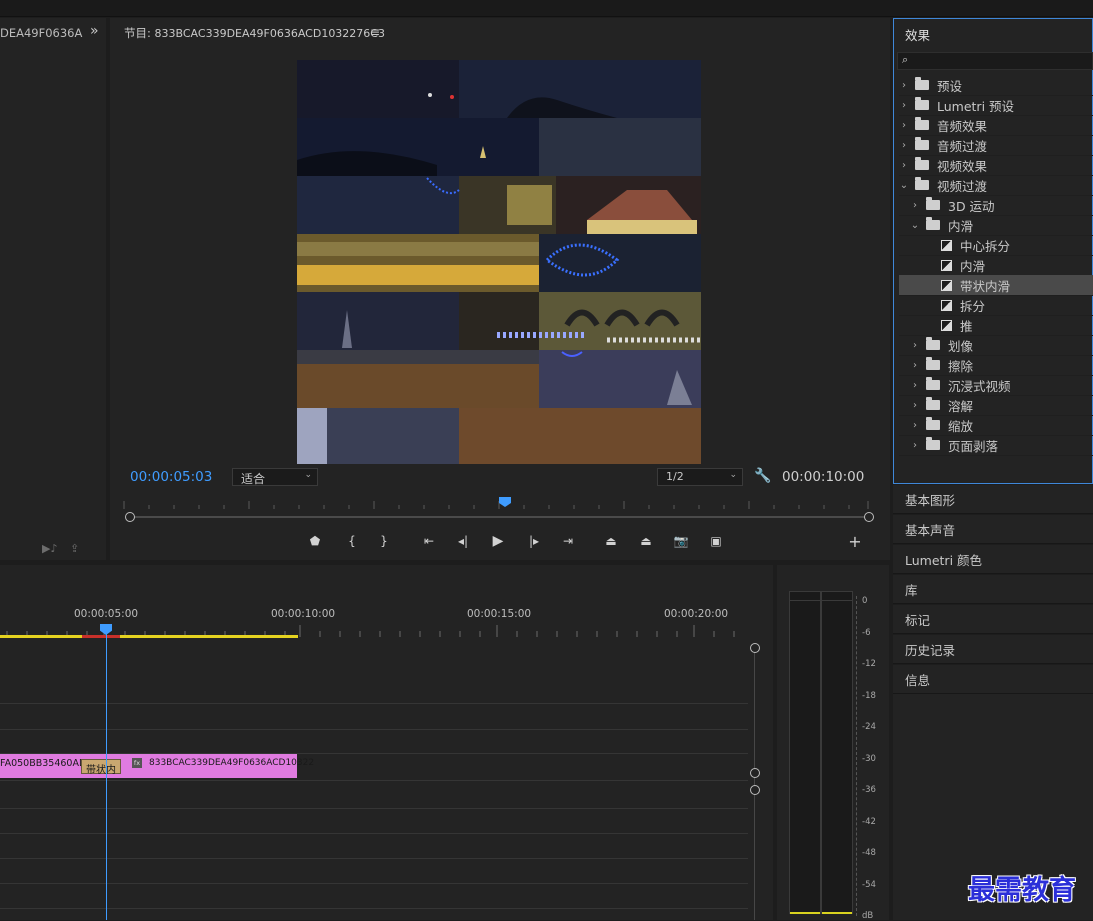 This screenshot has height=921, width=1093. What do you see at coordinates (996, 345) in the screenshot?
I see `effects-folder: › 划像` at bounding box center [996, 345].